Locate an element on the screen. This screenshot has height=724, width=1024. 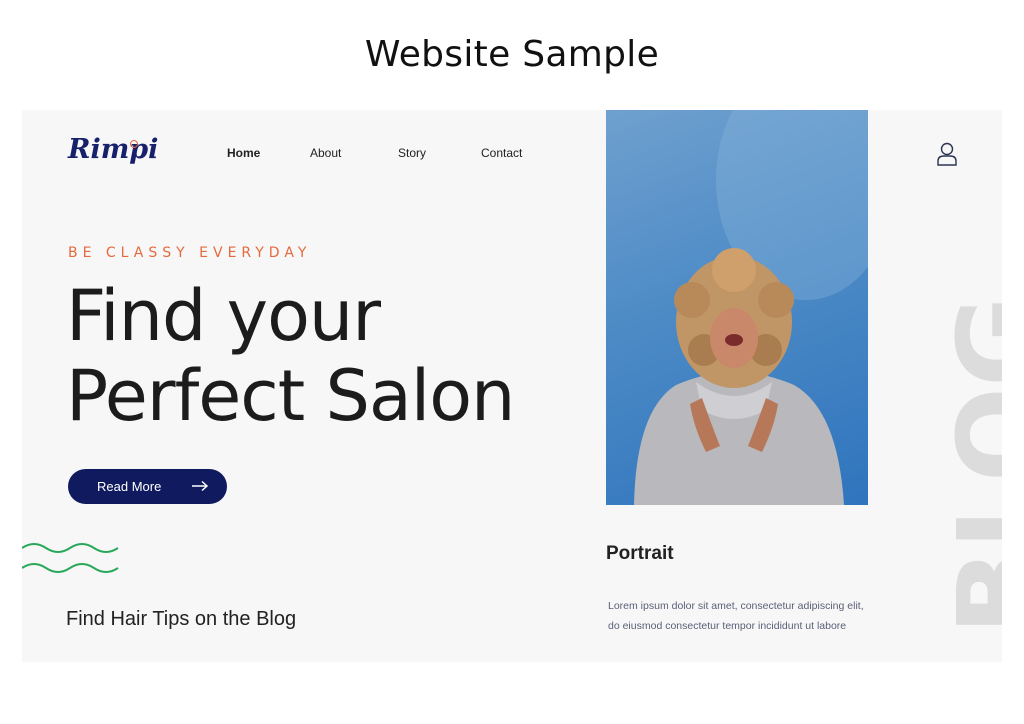
blog-watermark-text: BLOG is located at coordinates (971, 462).